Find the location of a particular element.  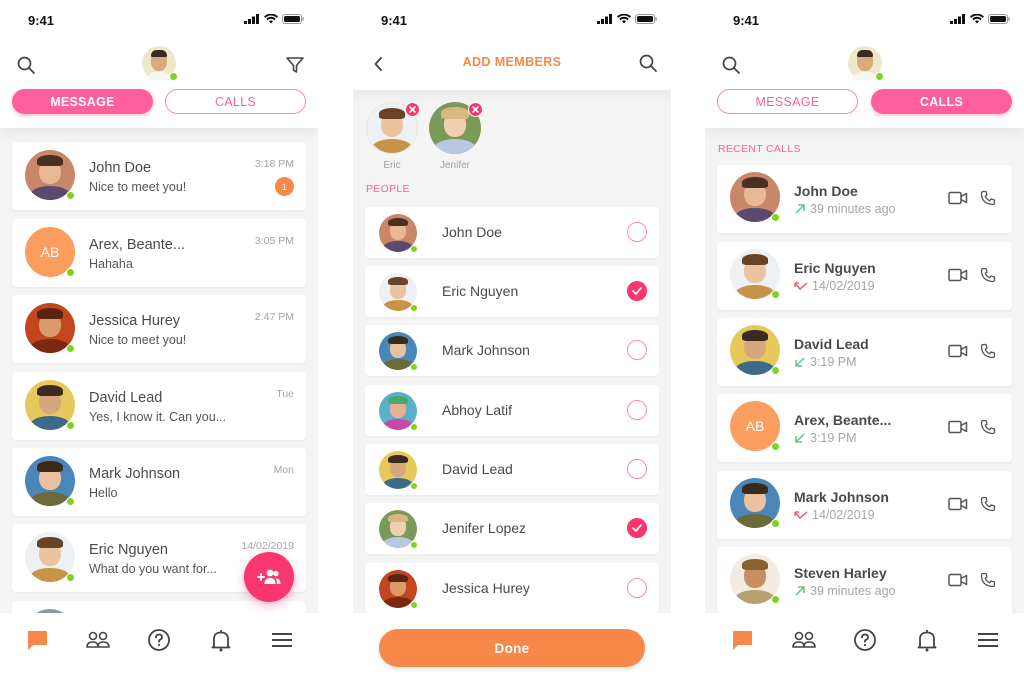

call-row: Eric Nguyen 14/02/2019 is located at coordinates (864, 276).